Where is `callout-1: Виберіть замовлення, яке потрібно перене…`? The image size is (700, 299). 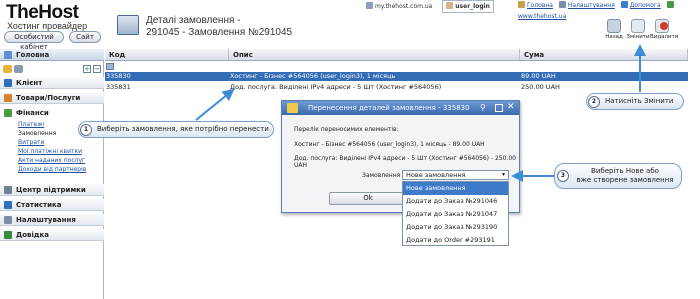
callout-1: Виберіть замовлення, яке потрібно перене… is located at coordinates (176, 129).